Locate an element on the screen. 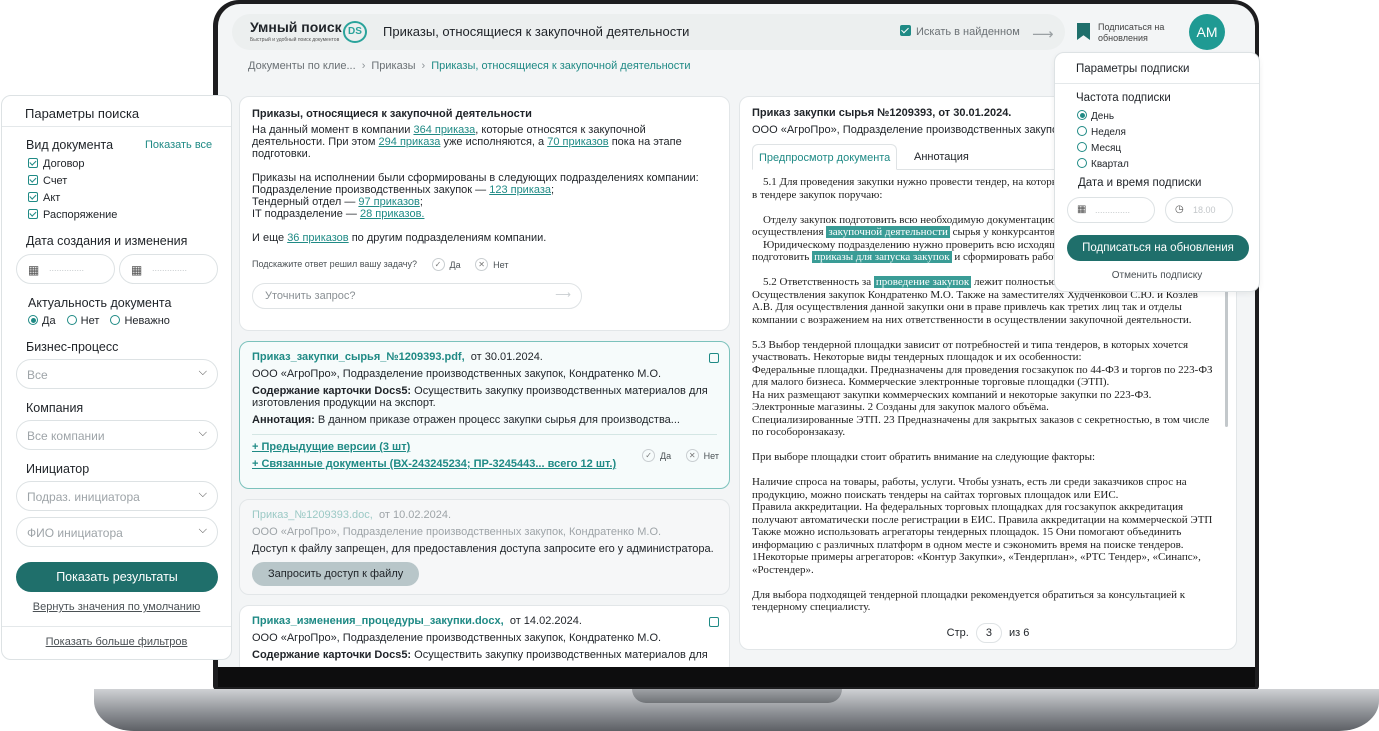 This screenshot has height=731, width=1379. result-filename: Приказ_изменения_процедуры_закупки.docx, is located at coordinates (378, 621).